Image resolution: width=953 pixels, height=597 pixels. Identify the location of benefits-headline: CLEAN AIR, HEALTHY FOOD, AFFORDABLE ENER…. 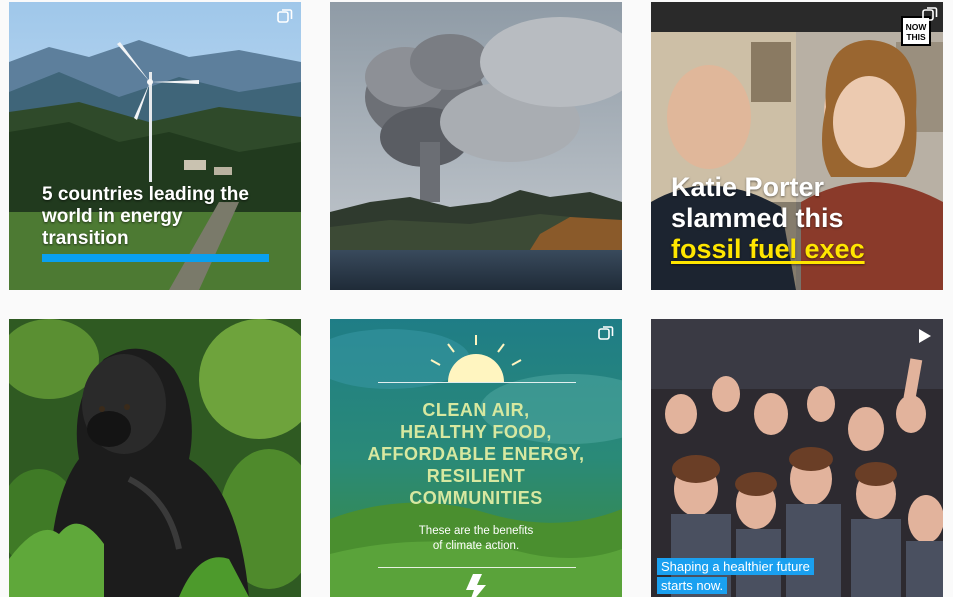
(476, 454).